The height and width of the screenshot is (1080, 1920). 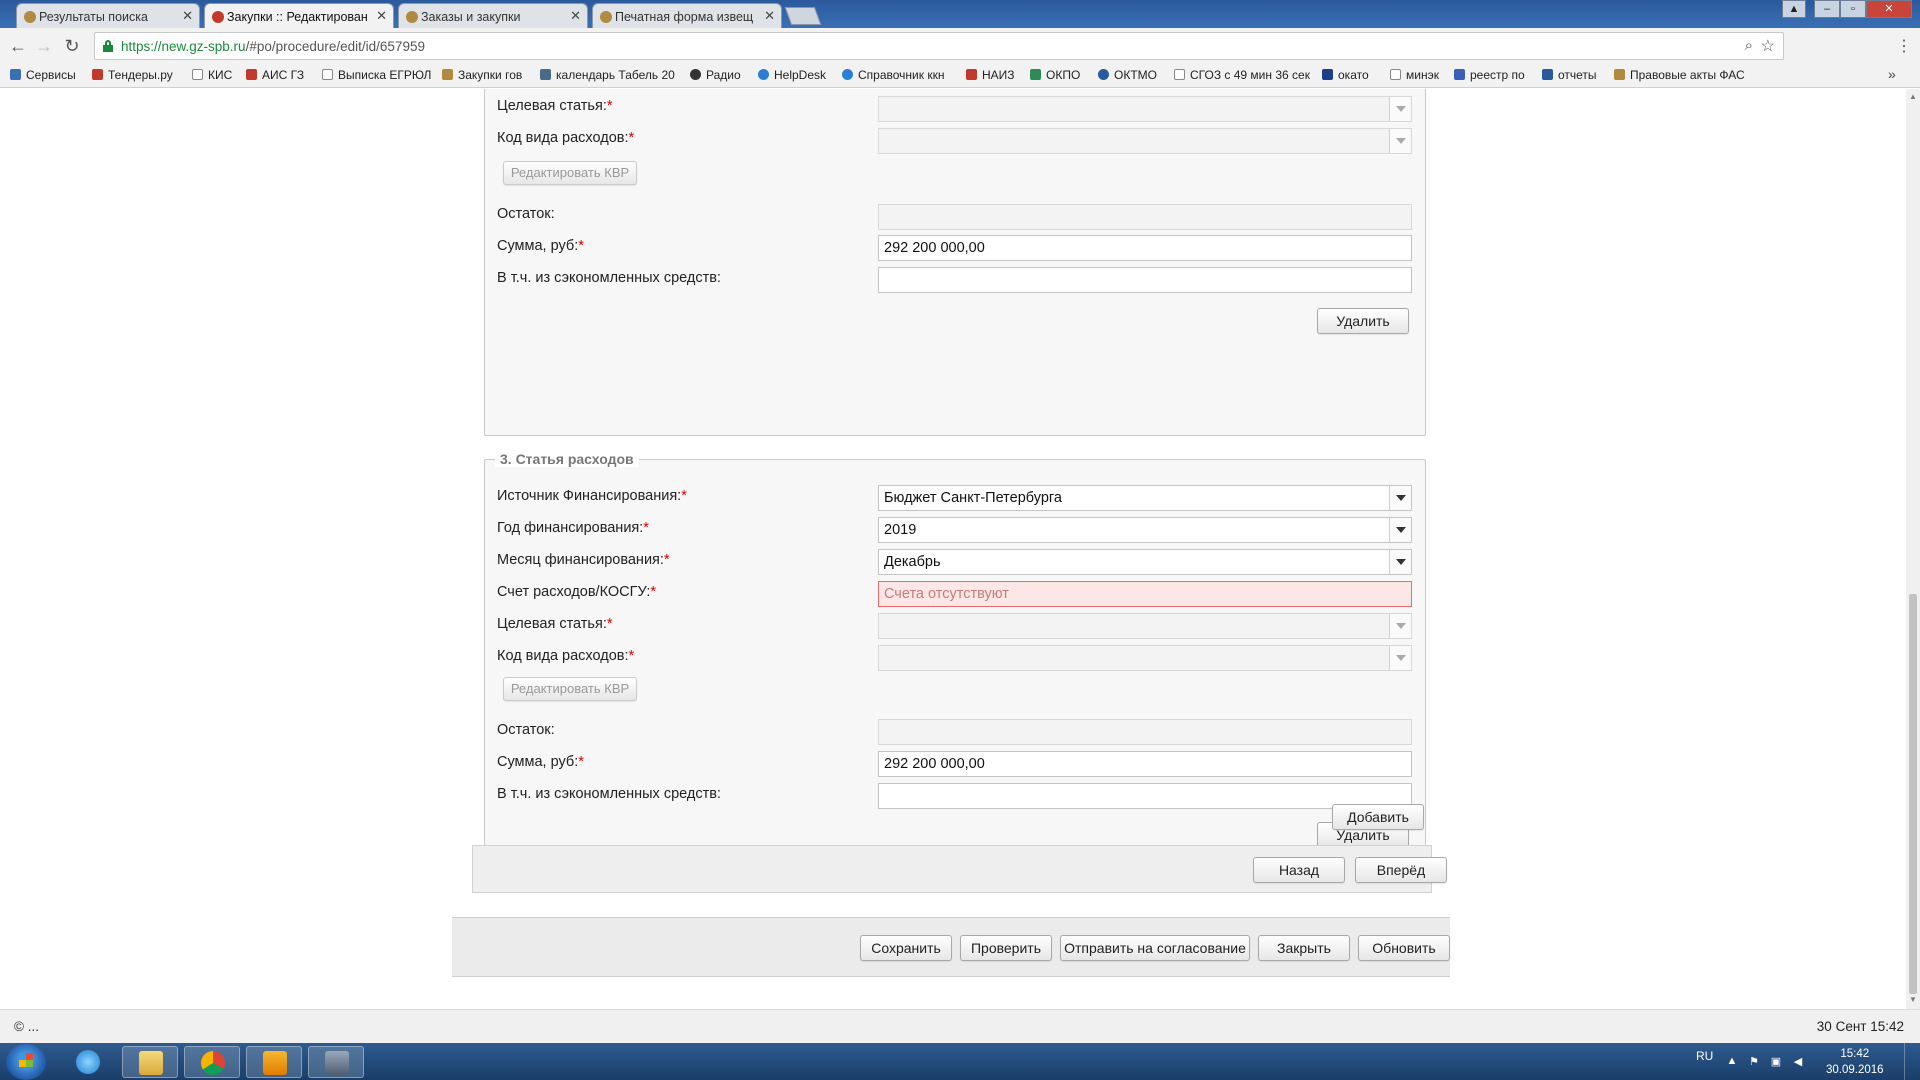 I want to click on page-icon, so click(x=327, y=74).